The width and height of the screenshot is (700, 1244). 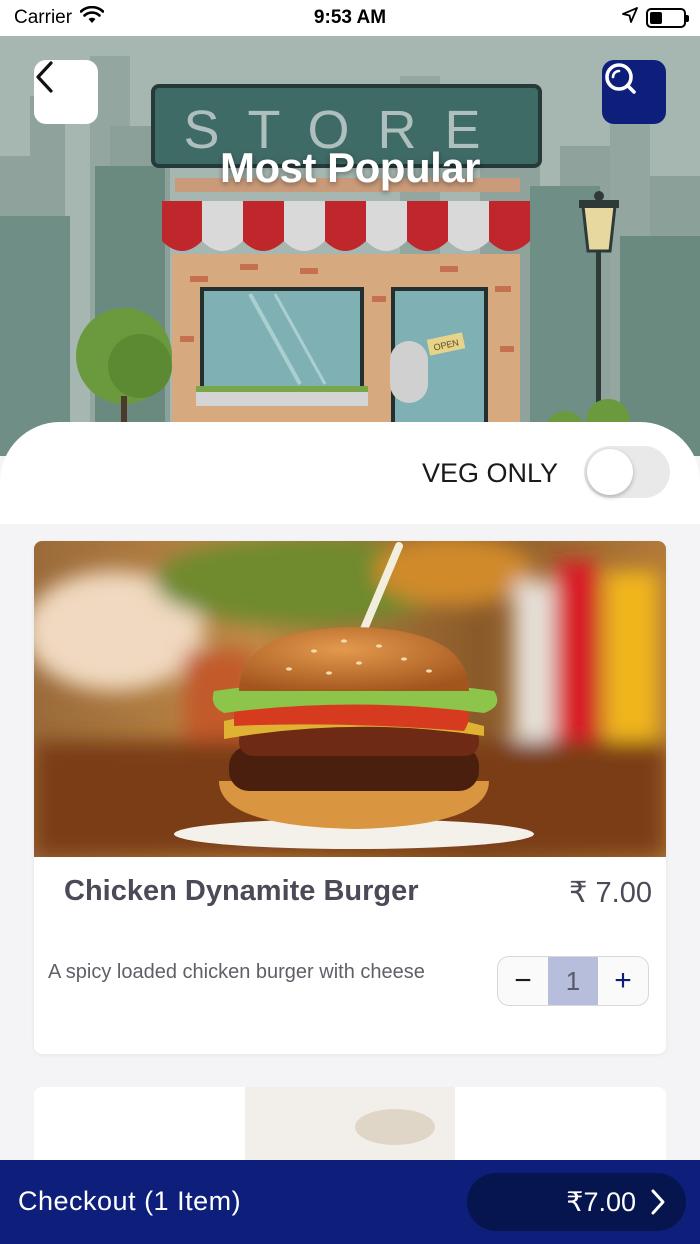 I want to click on status-time: 9:53 AM, so click(x=350, y=17).